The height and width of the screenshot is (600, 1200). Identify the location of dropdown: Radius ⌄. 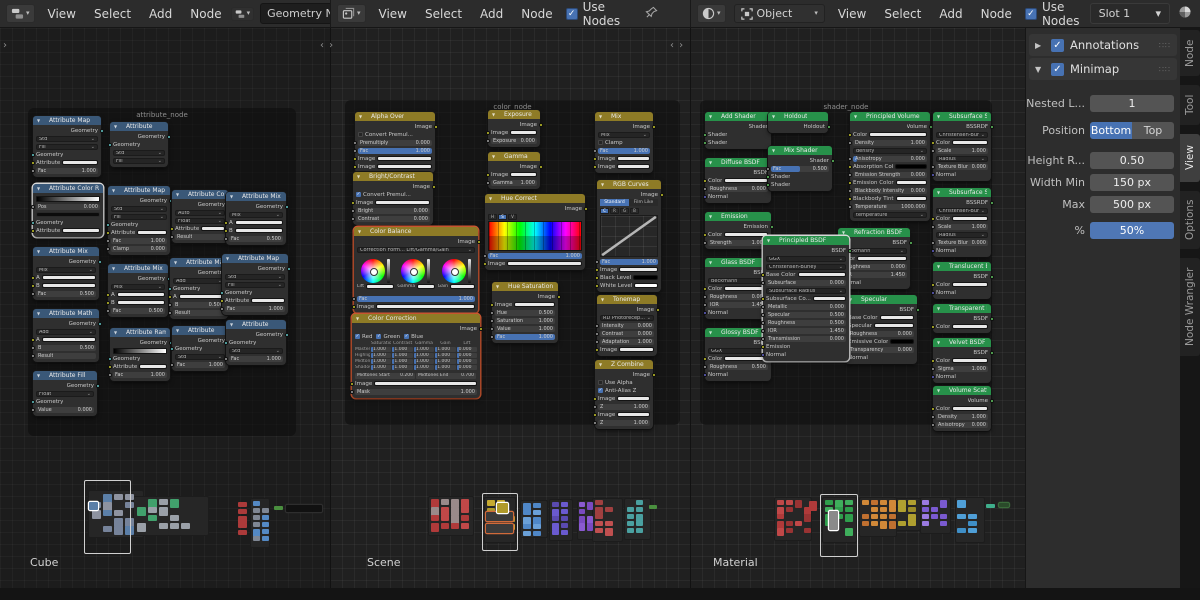
(962, 234).